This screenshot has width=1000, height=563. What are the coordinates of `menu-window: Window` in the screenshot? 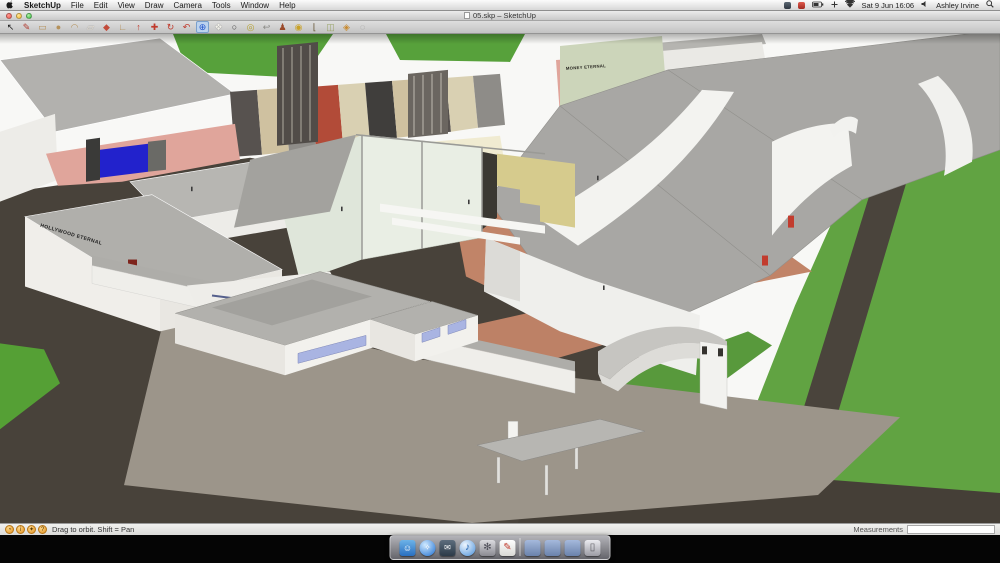 It's located at (255, 5).